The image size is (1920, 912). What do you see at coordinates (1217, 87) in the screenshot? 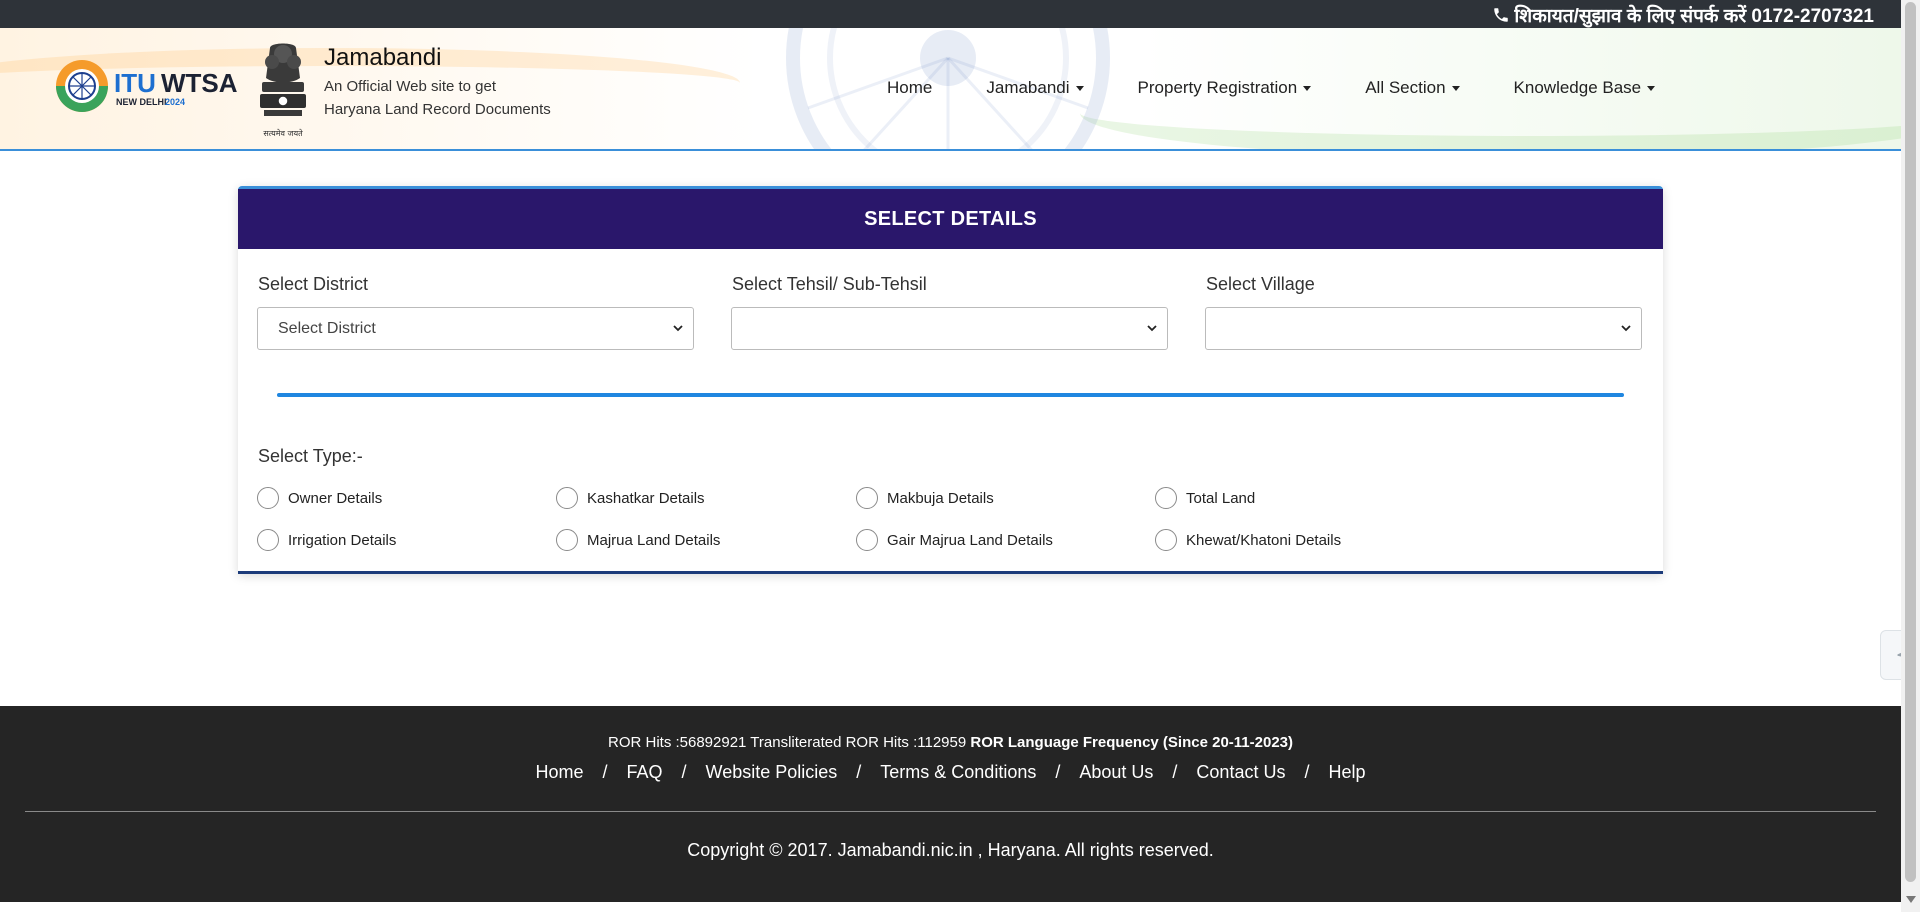
I see `nav-label: Property Registration` at bounding box center [1217, 87].